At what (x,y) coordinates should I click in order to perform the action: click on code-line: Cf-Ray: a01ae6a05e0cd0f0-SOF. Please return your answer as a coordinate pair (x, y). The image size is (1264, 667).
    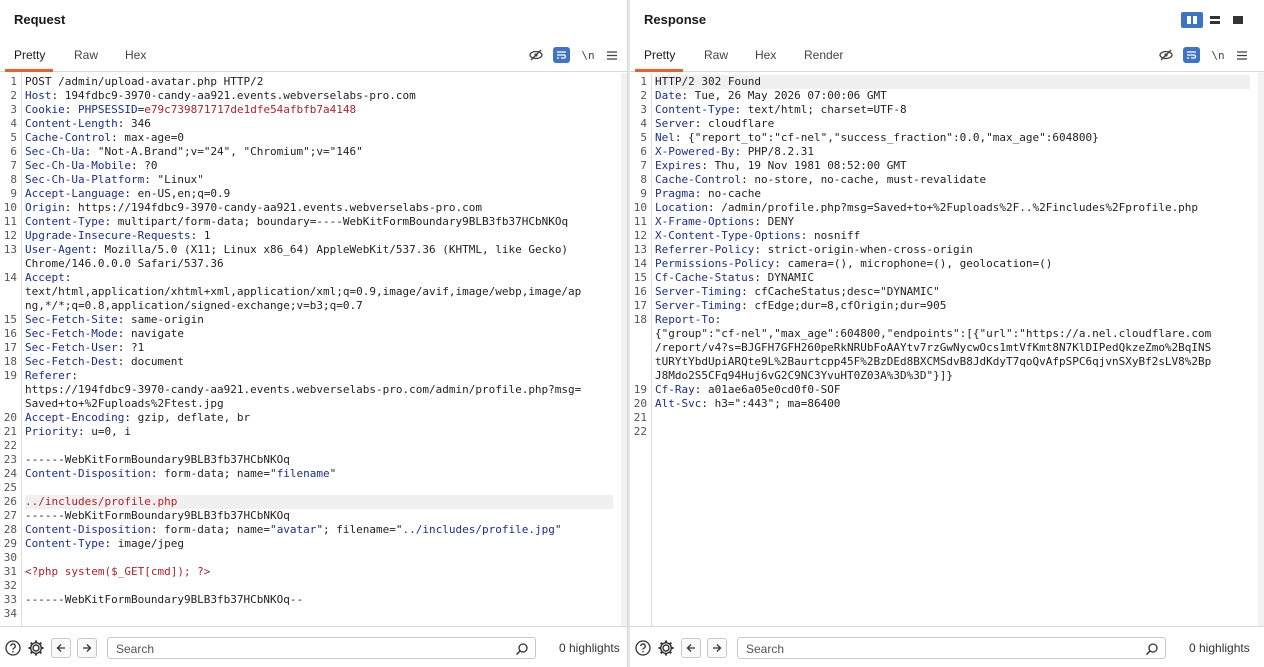
    Looking at the image, I should click on (952, 390).